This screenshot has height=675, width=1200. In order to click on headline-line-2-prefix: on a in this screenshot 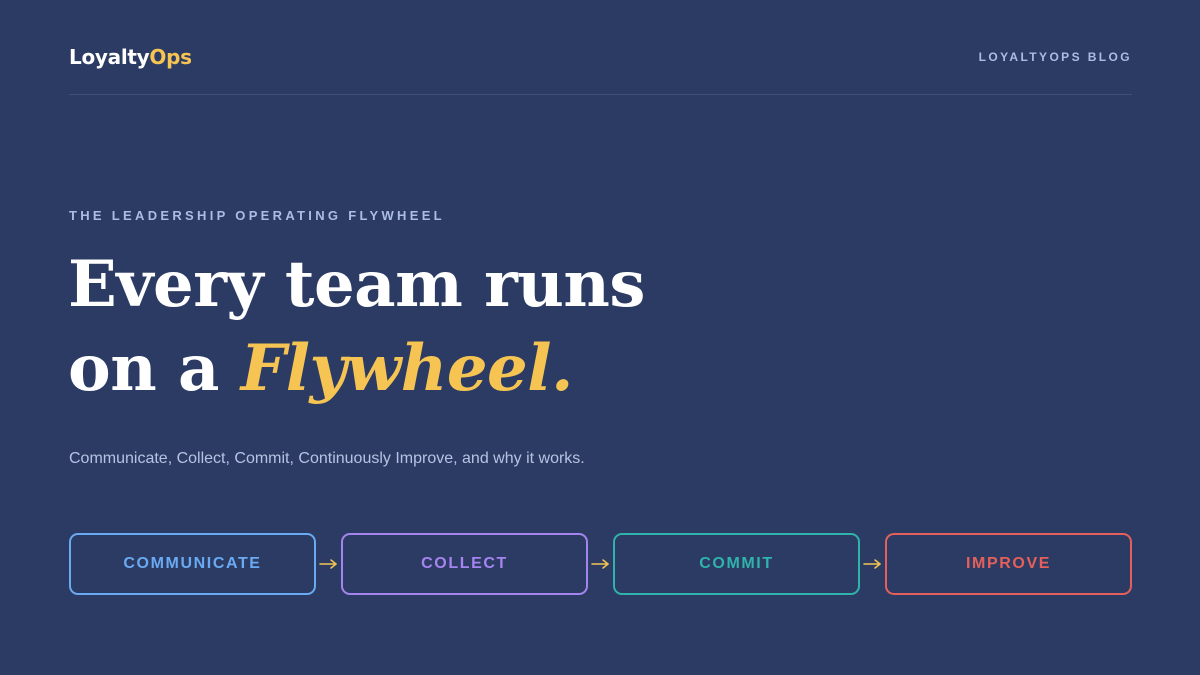, I will do `click(154, 368)`.